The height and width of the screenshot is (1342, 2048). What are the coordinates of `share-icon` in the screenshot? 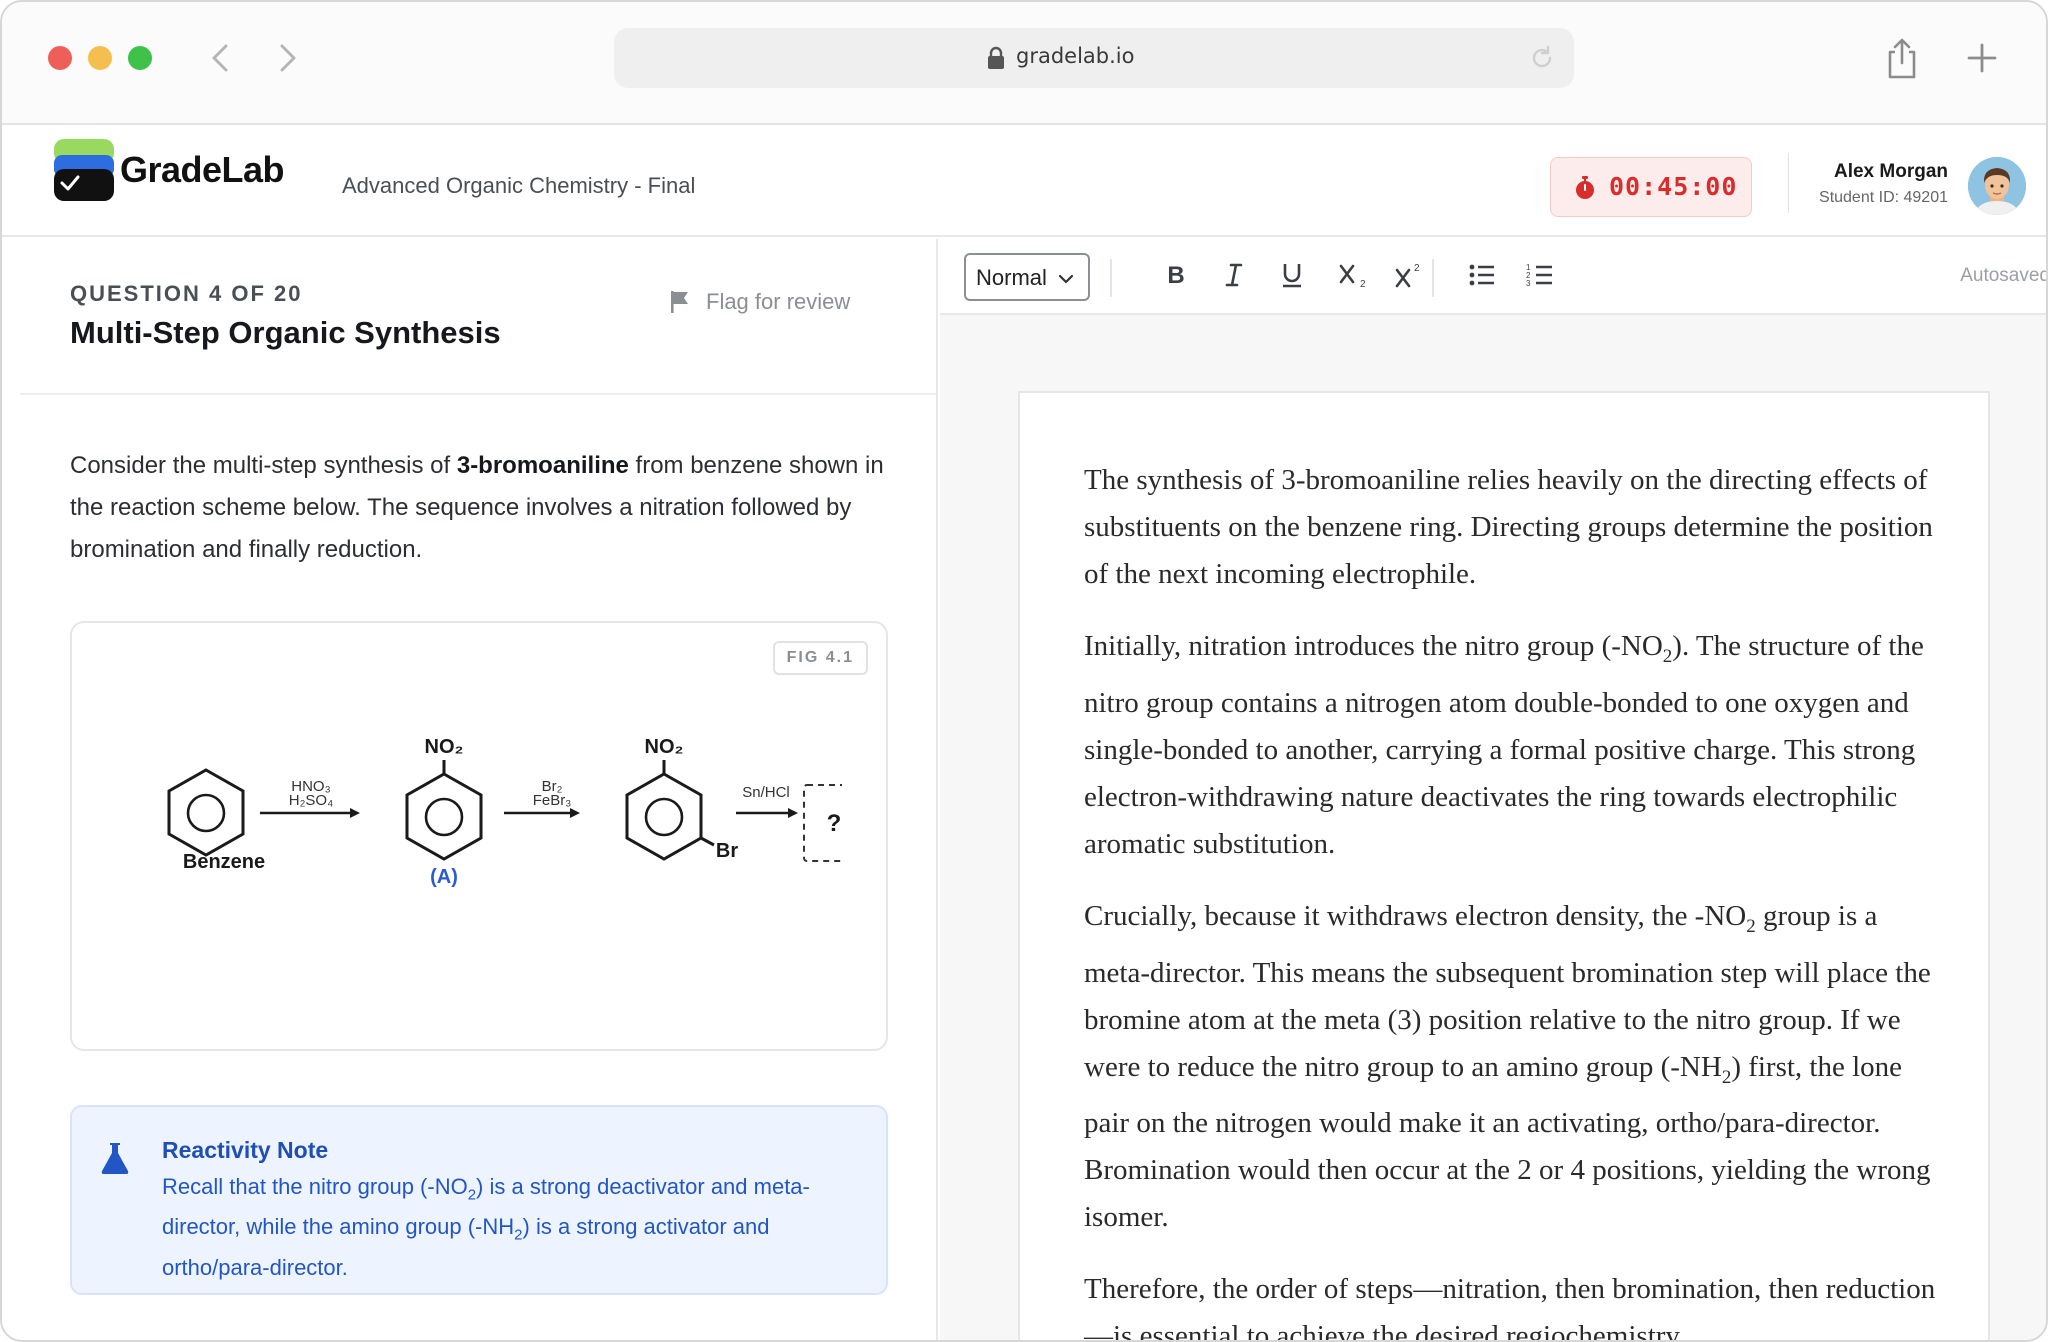 It's located at (1902, 58).